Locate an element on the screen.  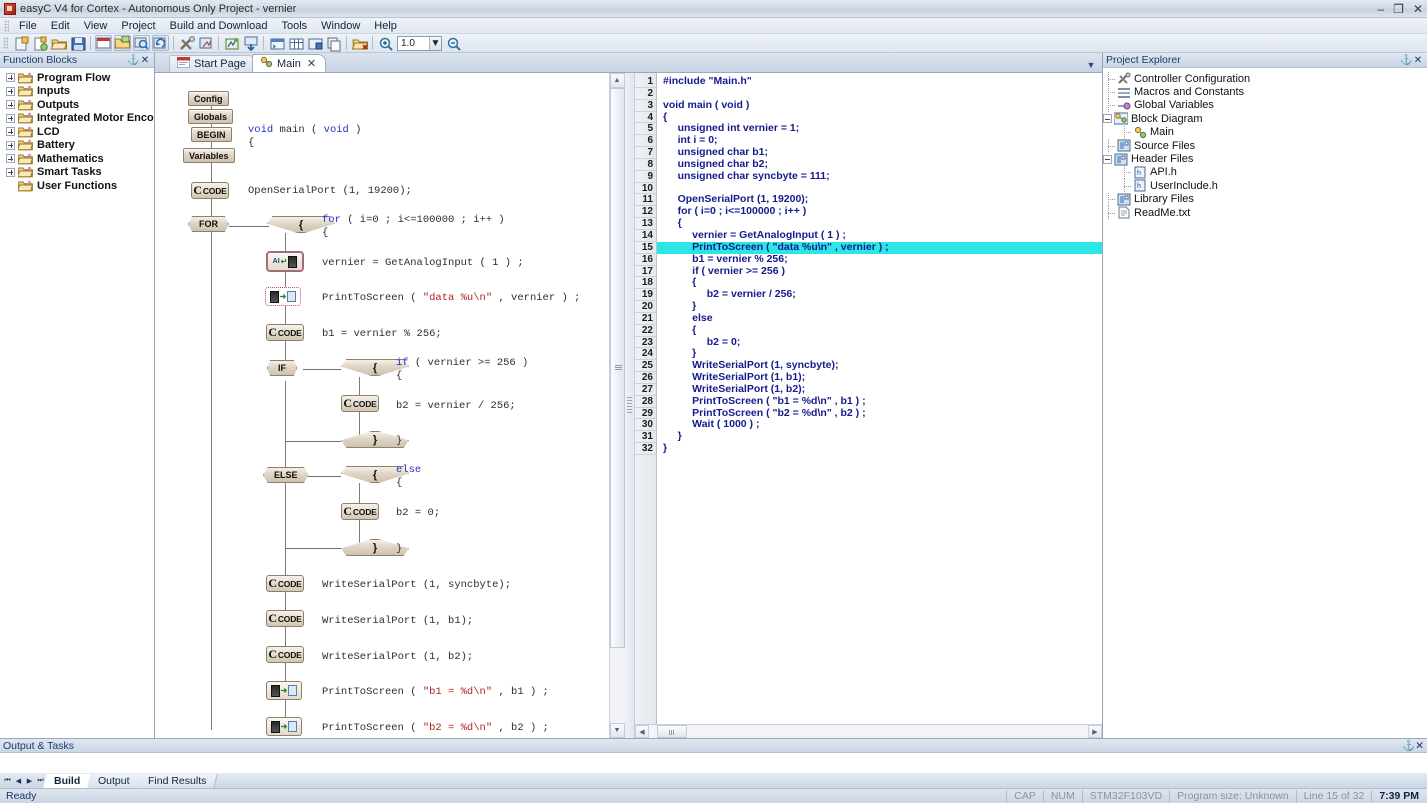
open-block-diagram-icon is located at coordinates (122, 43).